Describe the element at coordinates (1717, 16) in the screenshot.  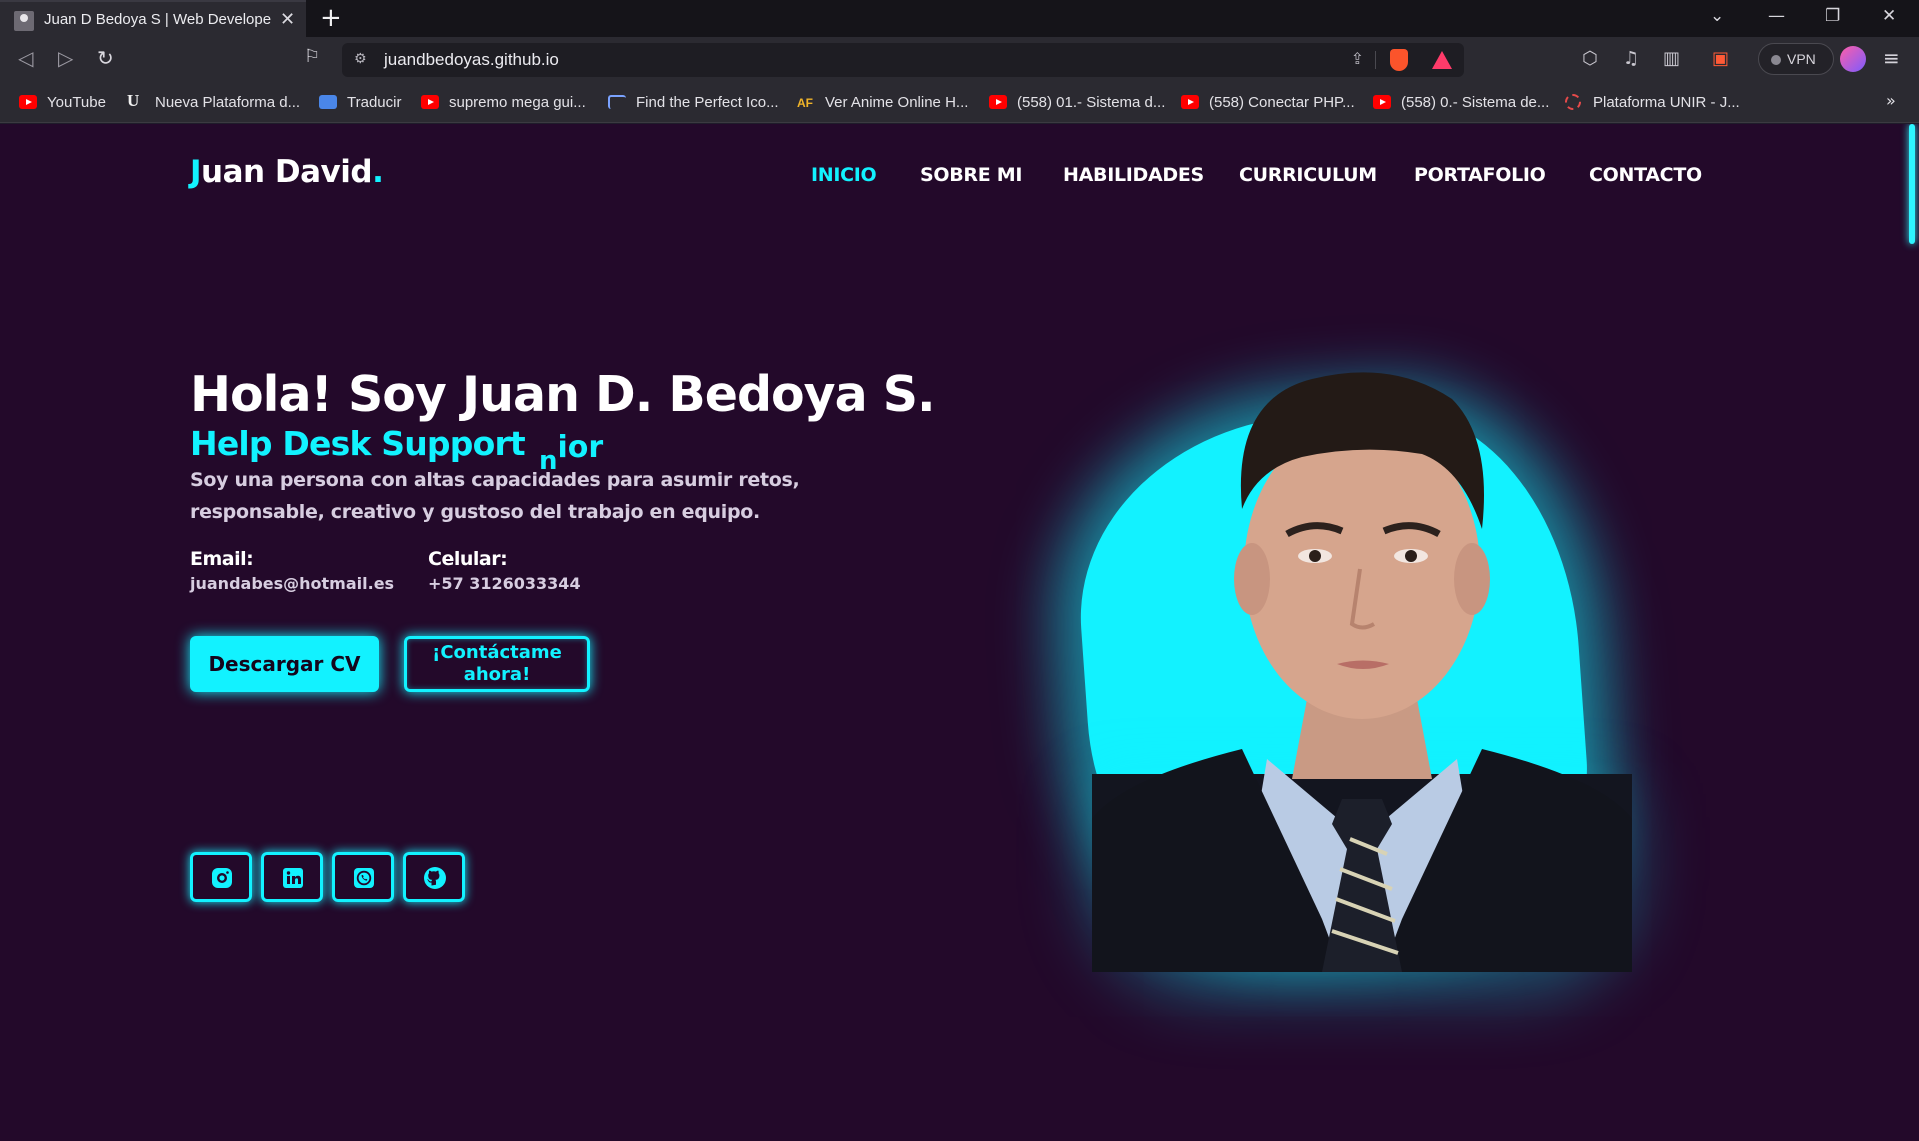
I see `tab-search-chevron-icon: ⌄` at that location.